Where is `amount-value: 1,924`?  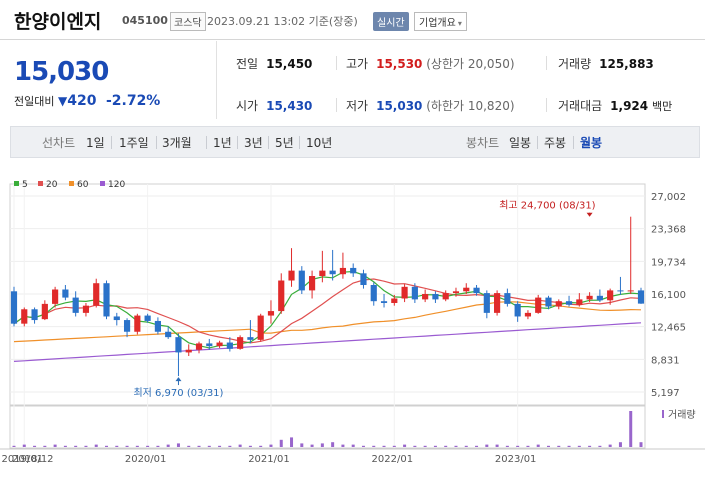 amount-value: 1,924 is located at coordinates (629, 106).